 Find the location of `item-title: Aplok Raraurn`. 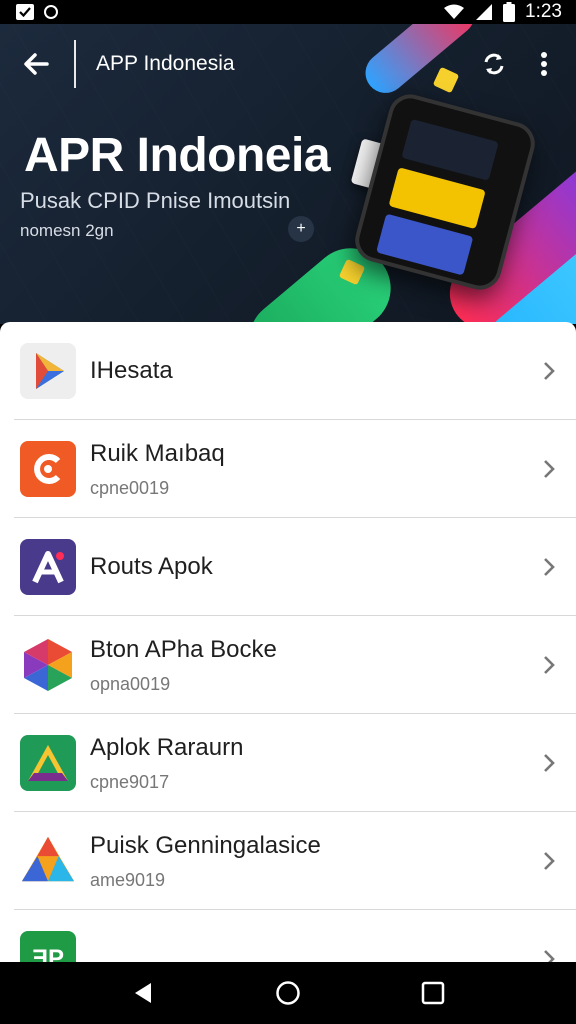

item-title: Aplok Raraurn is located at coordinates (167, 747).